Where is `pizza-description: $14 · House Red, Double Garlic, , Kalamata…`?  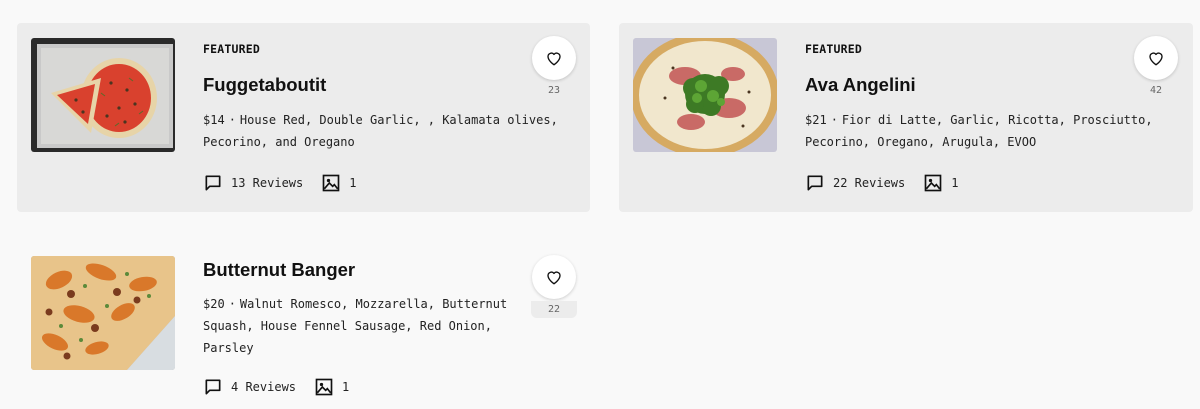
pizza-description: $14 · House Red, Double Garlic, , Kalamata… is located at coordinates (389, 131).